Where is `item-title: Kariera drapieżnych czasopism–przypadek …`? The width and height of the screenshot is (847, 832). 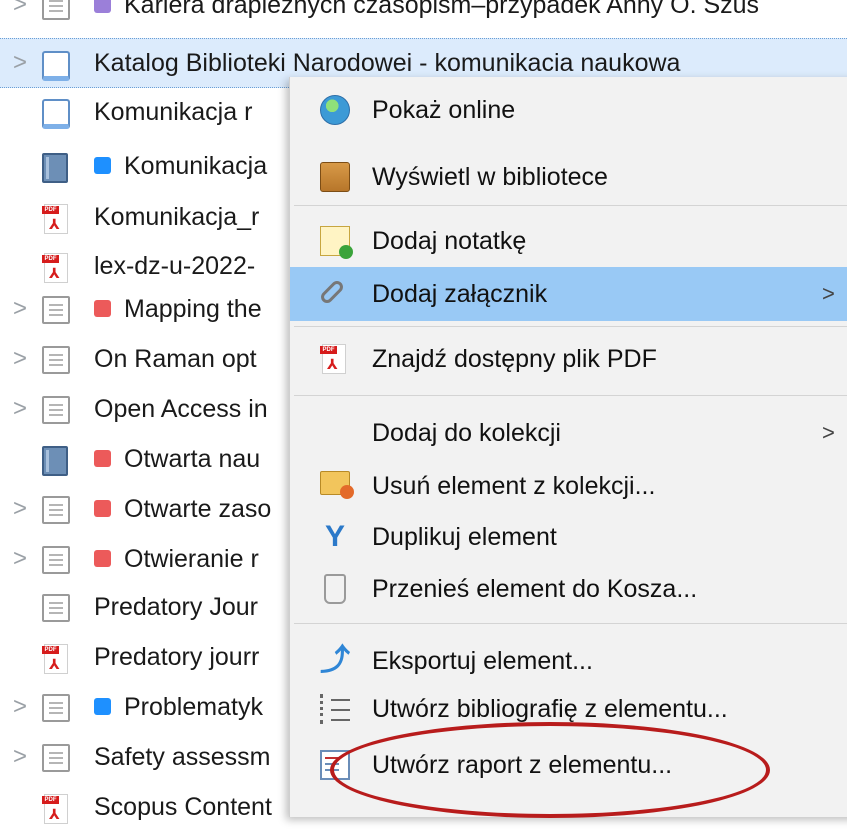
item-title: Kariera drapieżnych czasopism–przypadek … is located at coordinates (442, 9).